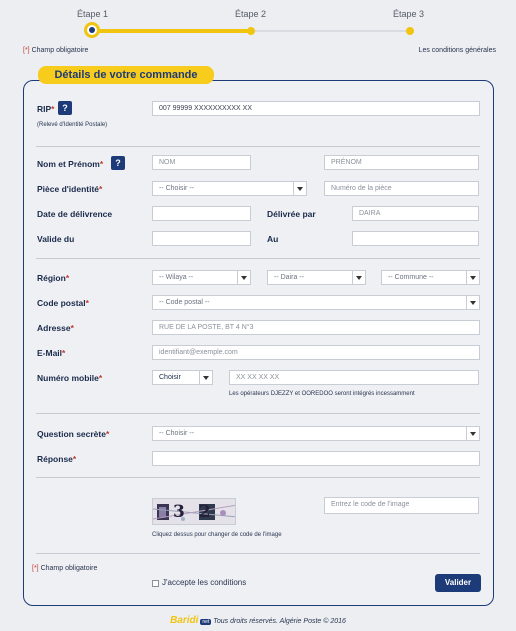 Image resolution: width=516 pixels, height=631 pixels. What do you see at coordinates (251, 31) in the screenshot?
I see `step-2-dot` at bounding box center [251, 31].